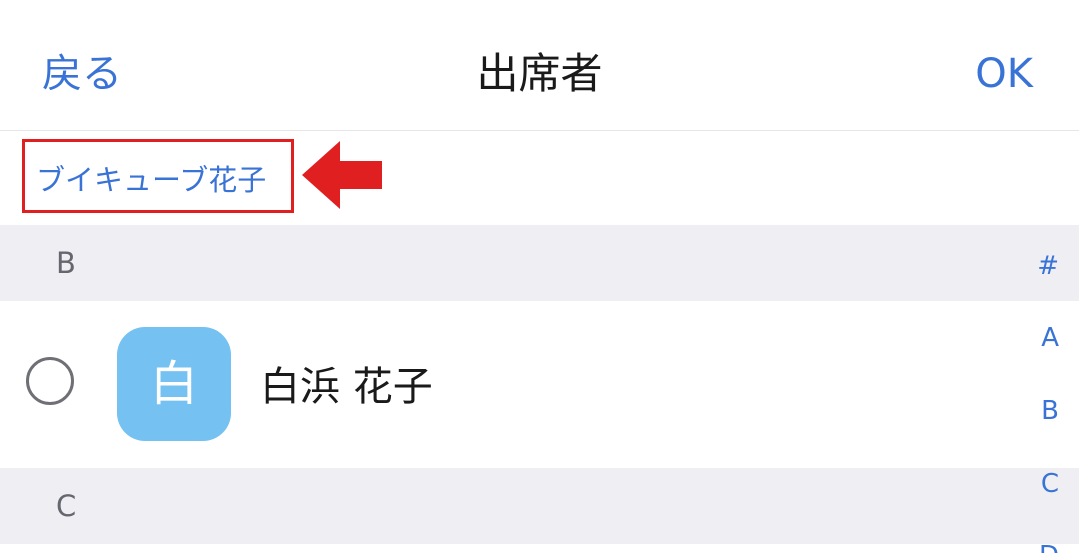 This screenshot has height=553, width=1079. Describe the element at coordinates (151, 180) in the screenshot. I see `selected-attendee-chip: ブイキューブ花子` at that location.